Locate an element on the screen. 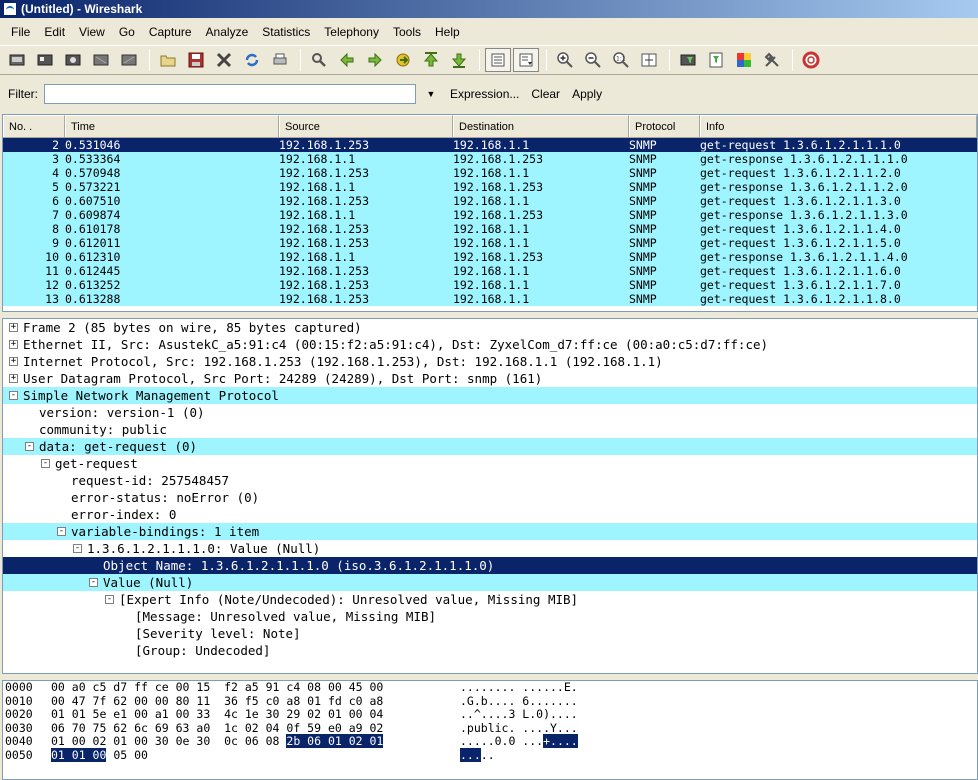 The width and height of the screenshot is (978, 780). help-icon is located at coordinates (811, 60).